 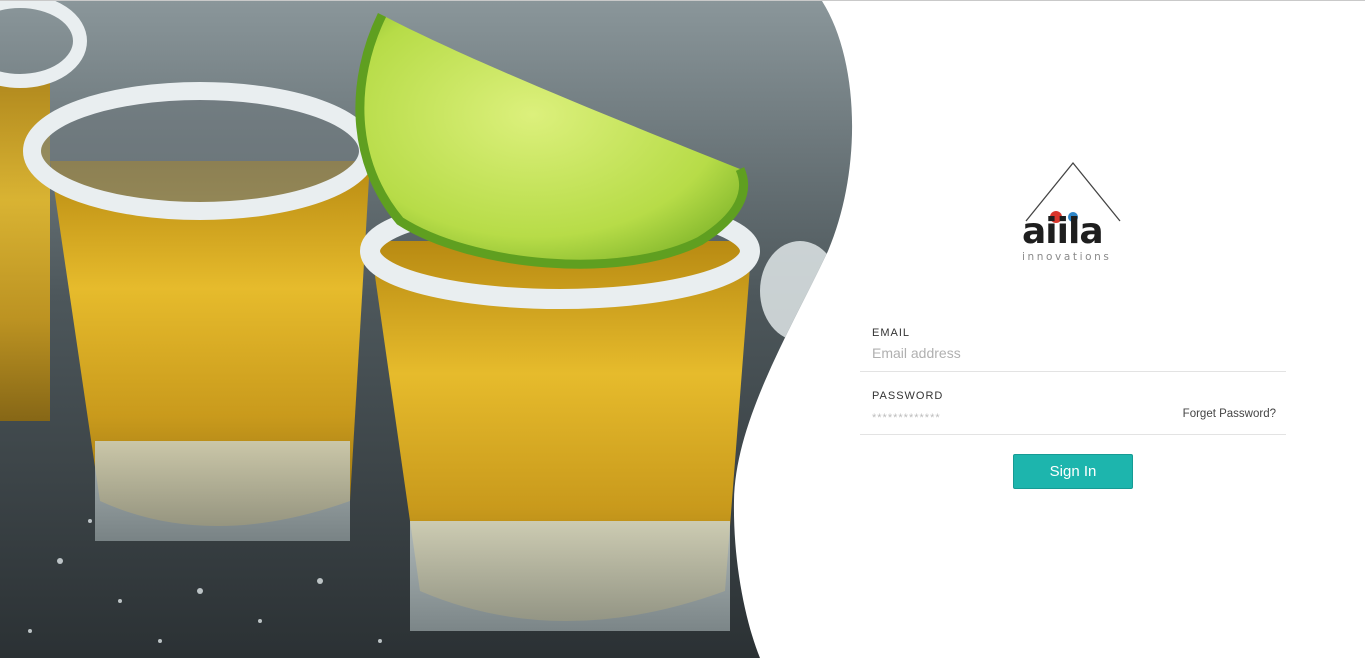 I want to click on password-label: PASSWORD, so click(x=908, y=396).